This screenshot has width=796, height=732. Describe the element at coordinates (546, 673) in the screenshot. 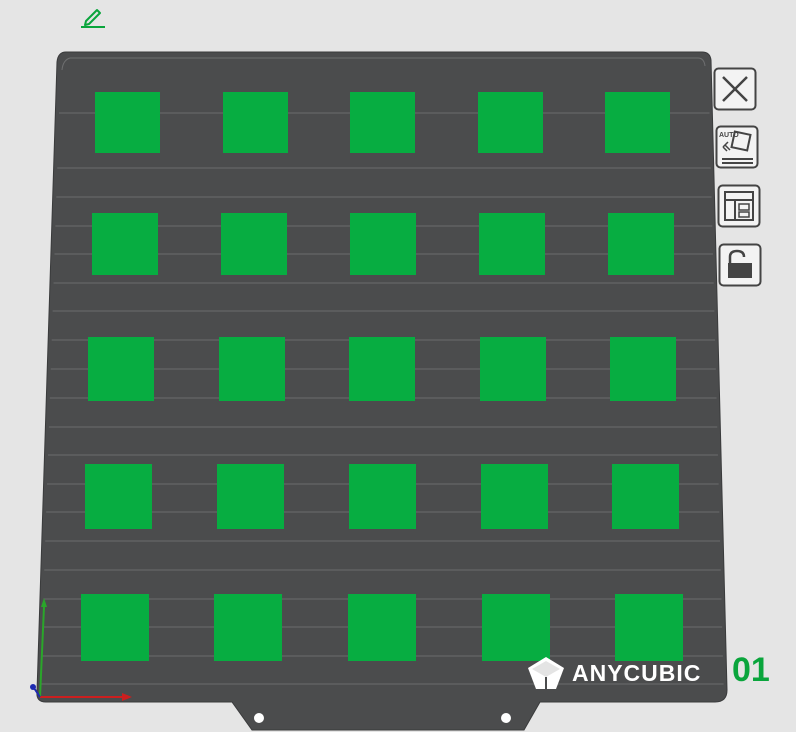

I see `anycubic-logo-icon` at that location.